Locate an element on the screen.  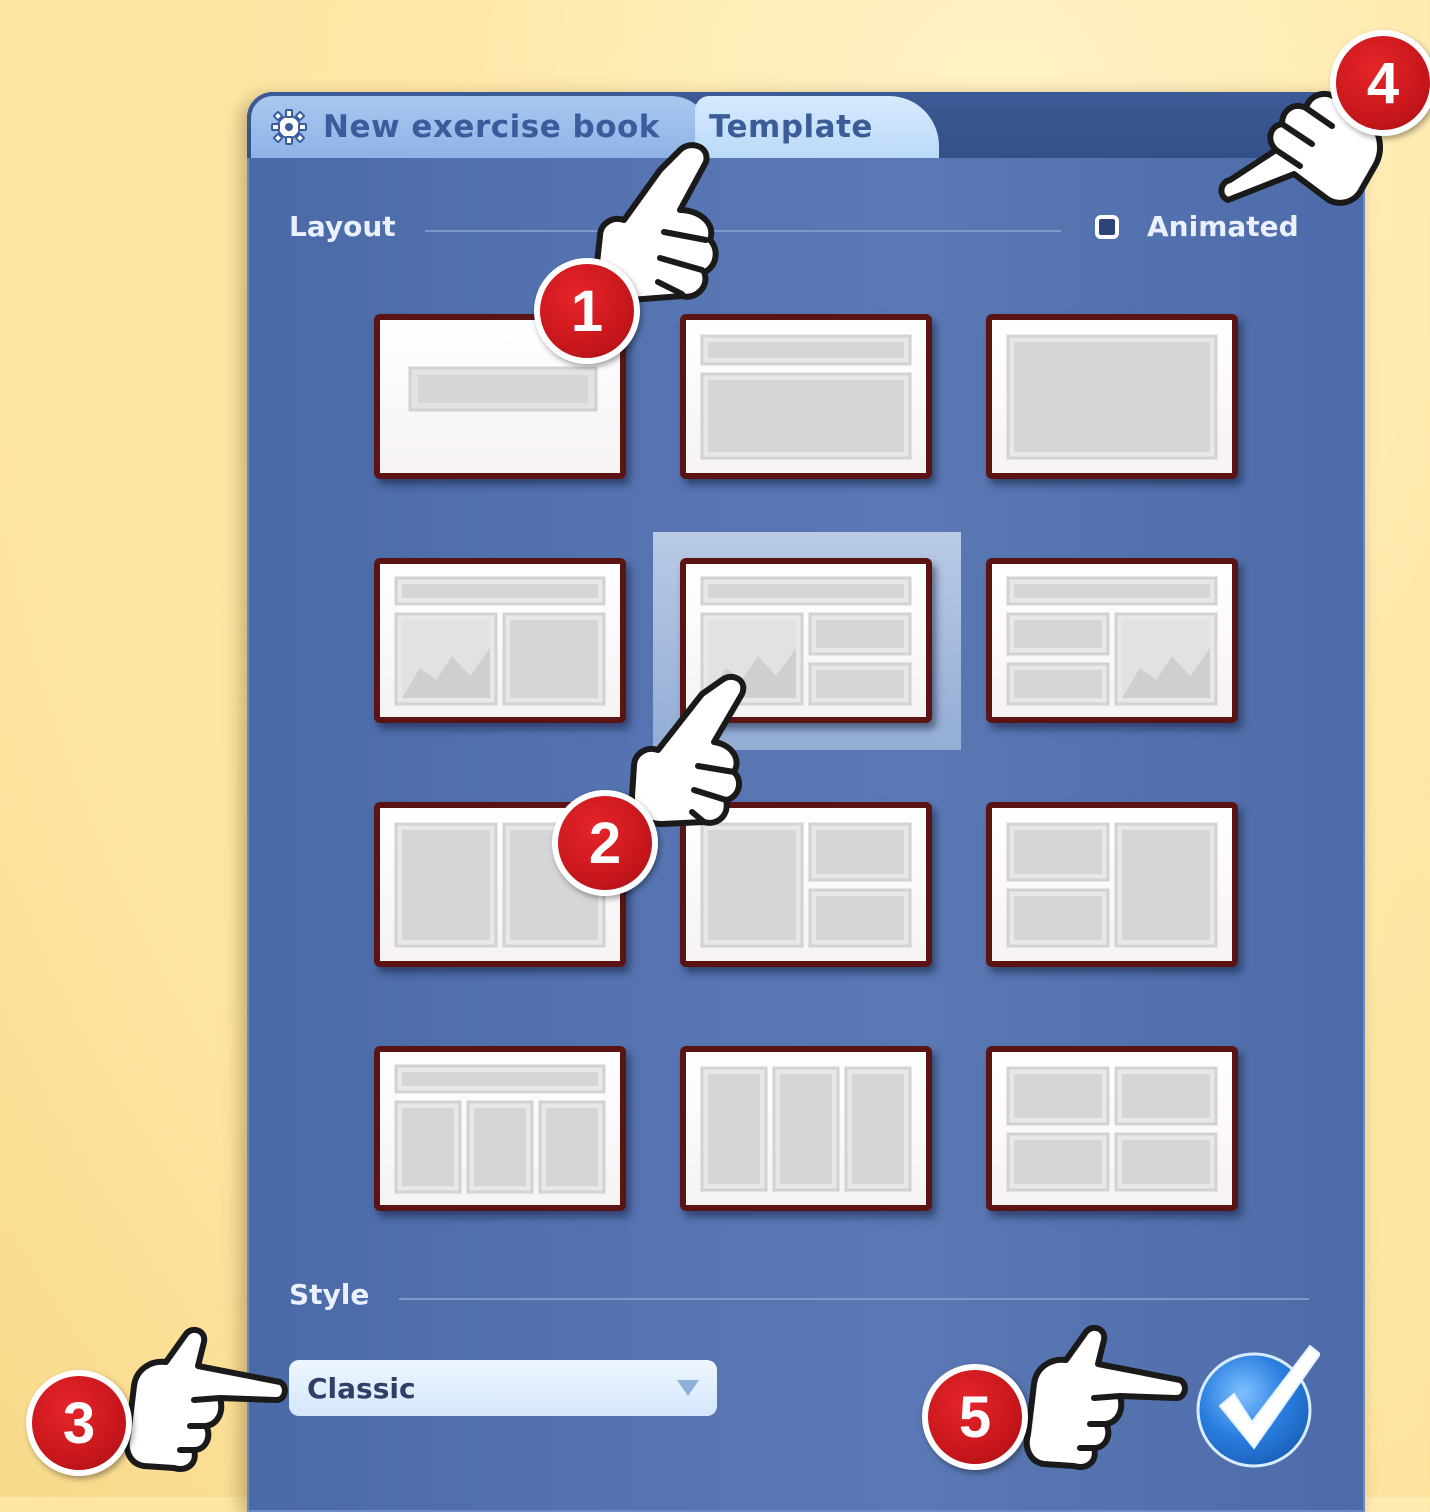
style-dropdown-value: Classic is located at coordinates (361, 1388).